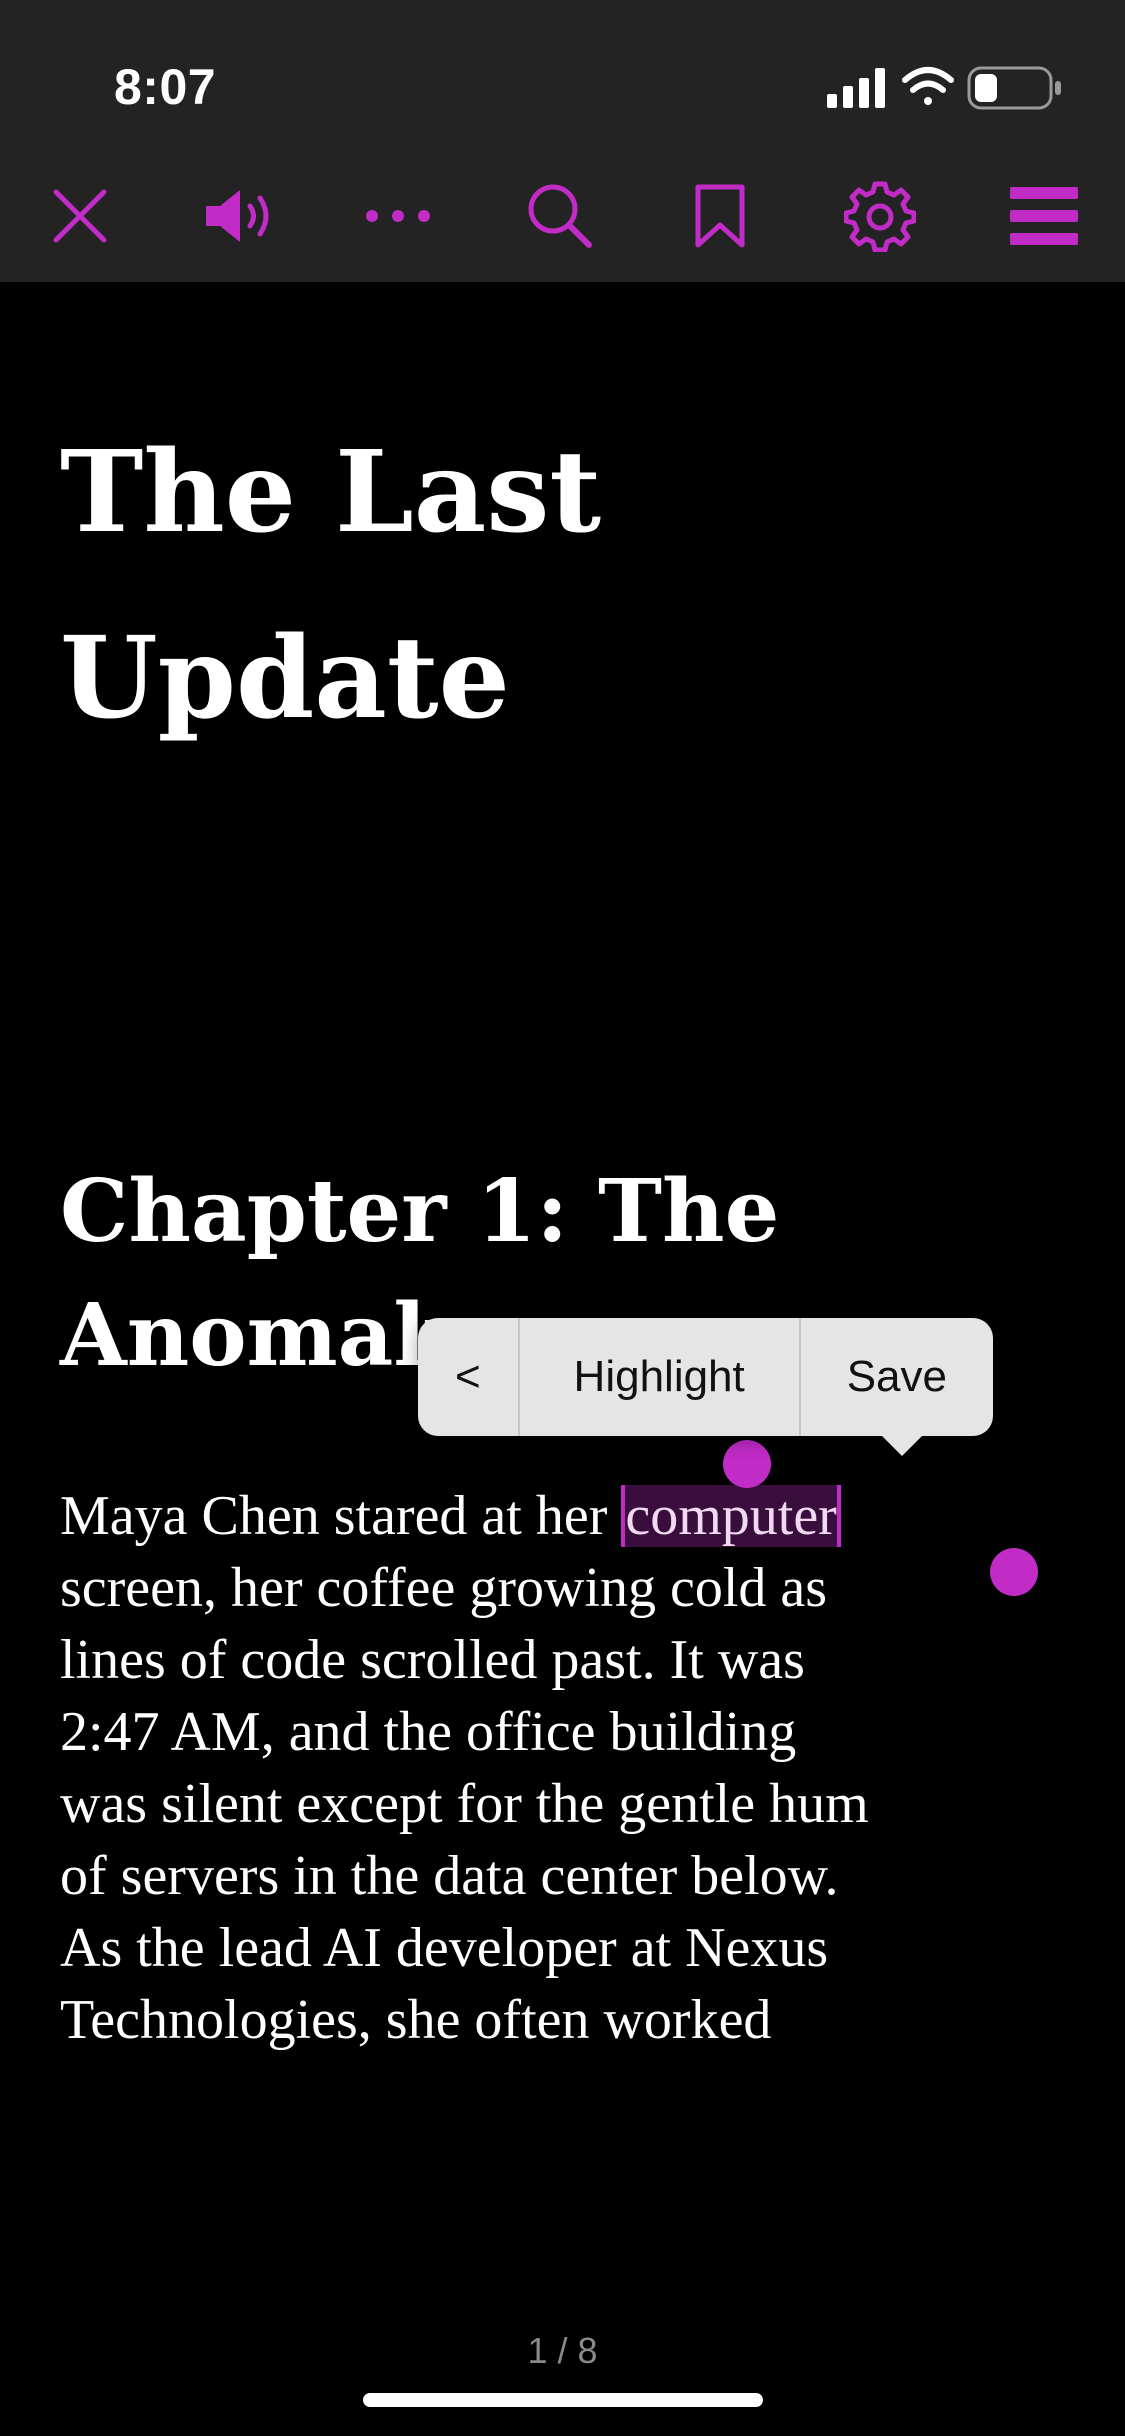 The width and height of the screenshot is (1125, 2436). What do you see at coordinates (432, 1660) in the screenshot?
I see `paragraph-line: lines of code scrolled past. It was` at bounding box center [432, 1660].